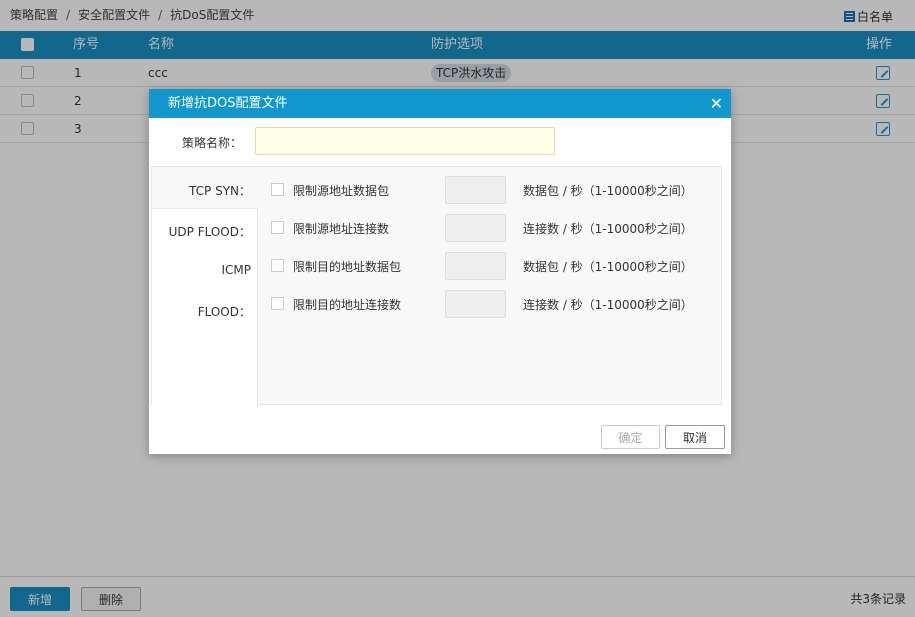 The width and height of the screenshot is (915, 617). What do you see at coordinates (347, 267) in the screenshot?
I see `option-label: 限制目的地址数据包` at bounding box center [347, 267].